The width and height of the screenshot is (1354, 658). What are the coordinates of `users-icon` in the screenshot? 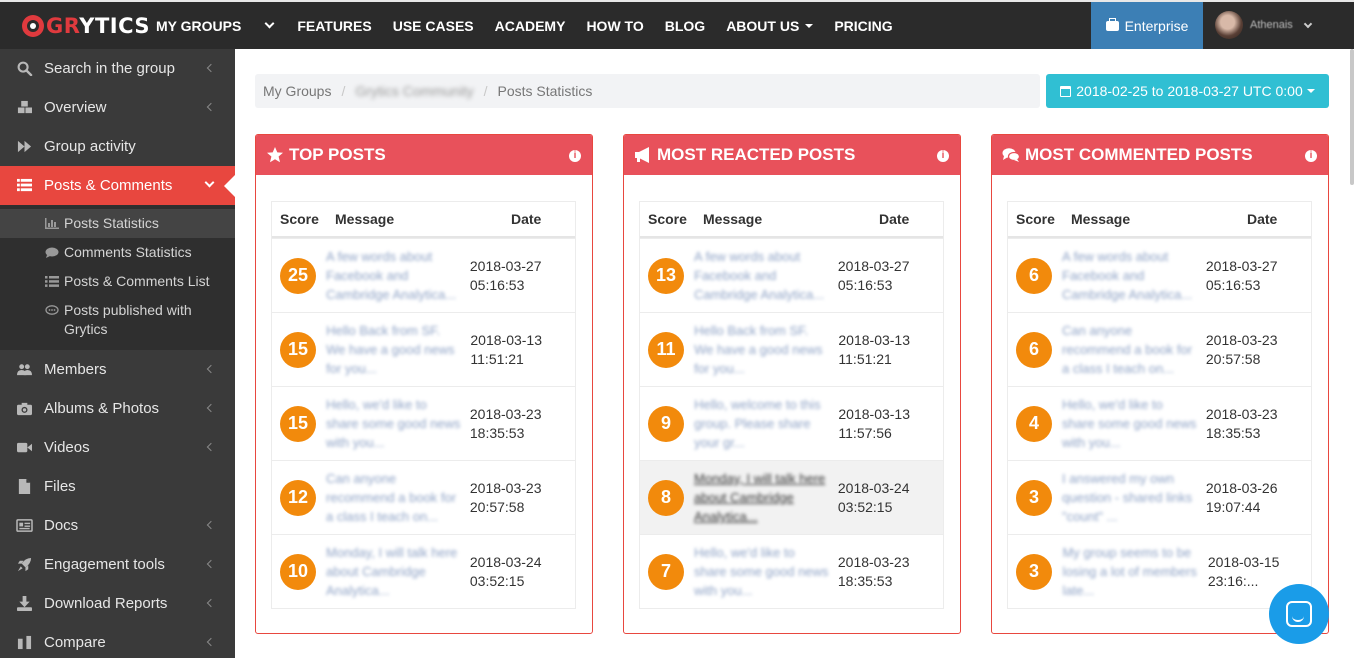 It's located at (24, 370).